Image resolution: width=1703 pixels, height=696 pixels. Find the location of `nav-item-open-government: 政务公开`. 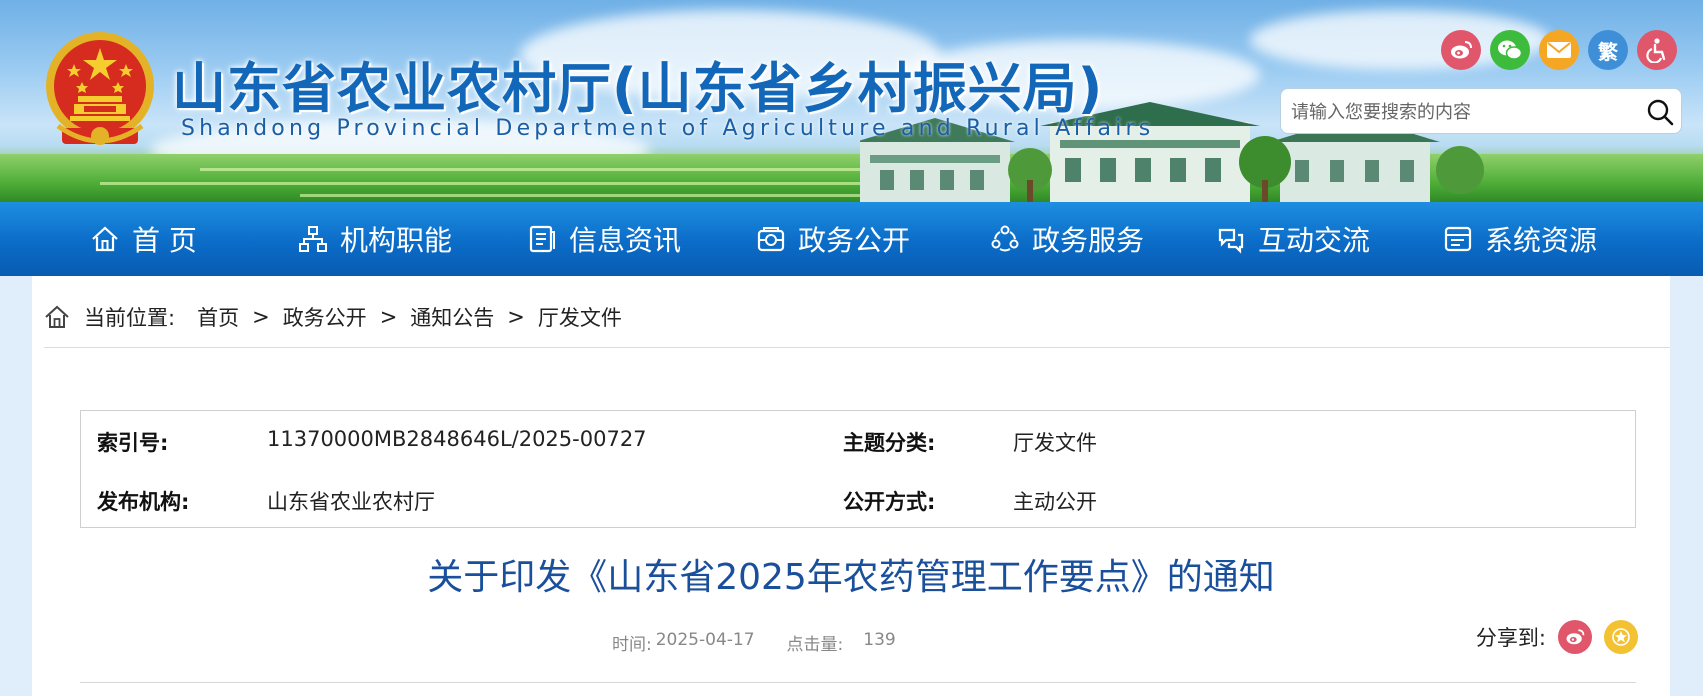

nav-item-open-government: 政务公开 is located at coordinates (833, 239).